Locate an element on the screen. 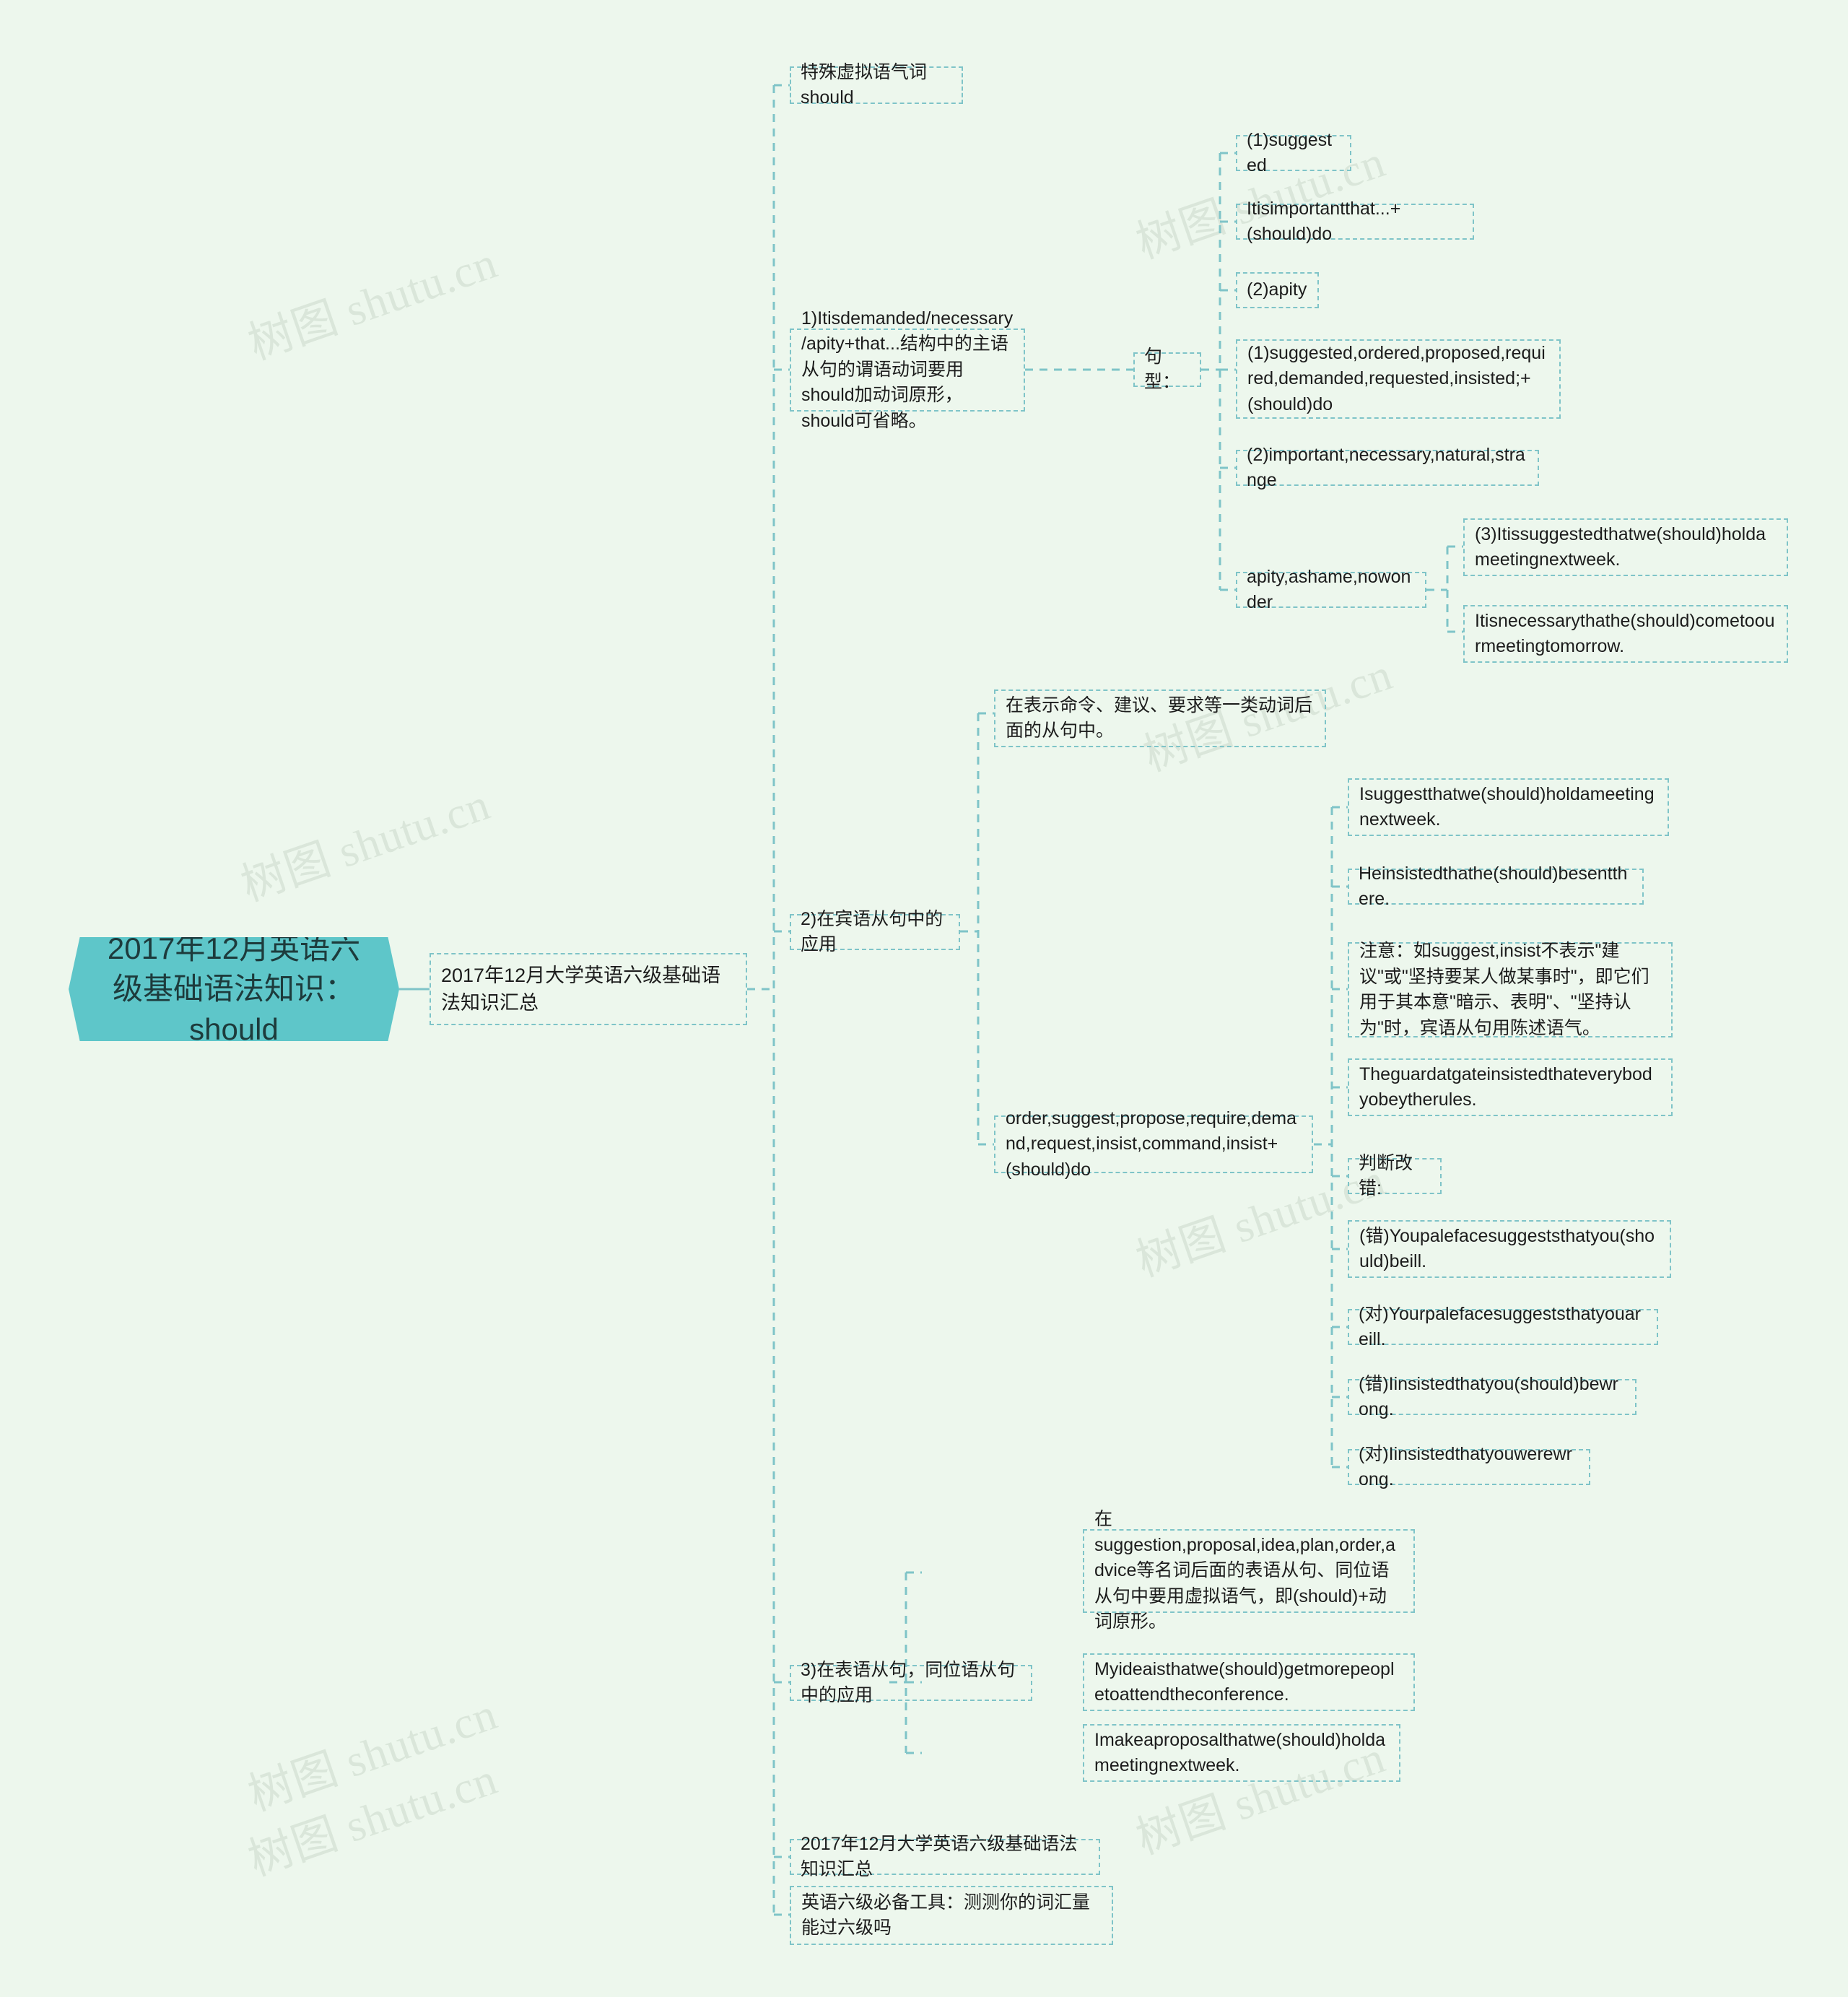 Image resolution: width=1848 pixels, height=1997 pixels. node-special-should-label: 特殊虚拟语气词should is located at coordinates (864, 84).